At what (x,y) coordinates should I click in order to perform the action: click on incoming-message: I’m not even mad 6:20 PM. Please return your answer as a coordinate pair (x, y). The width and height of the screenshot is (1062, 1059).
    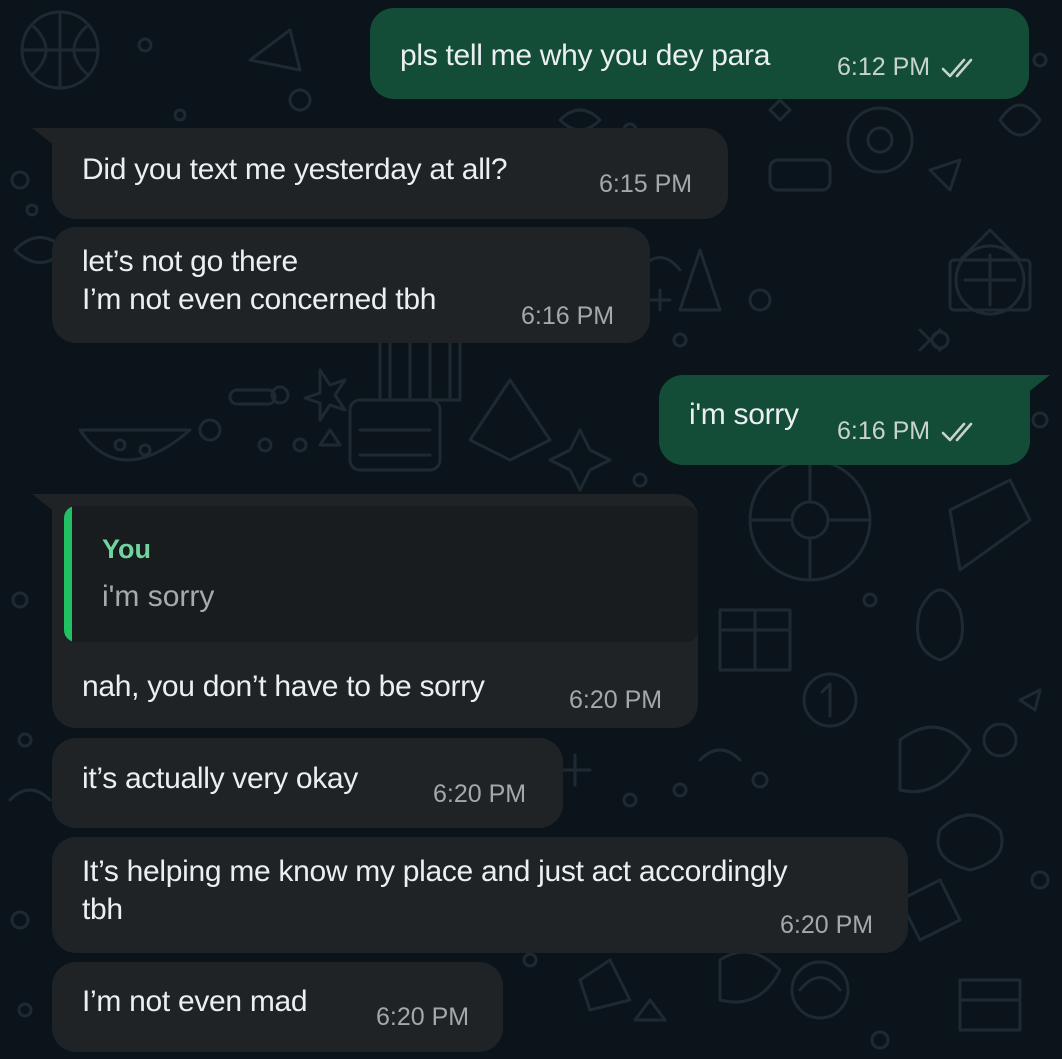
    Looking at the image, I should click on (277, 1007).